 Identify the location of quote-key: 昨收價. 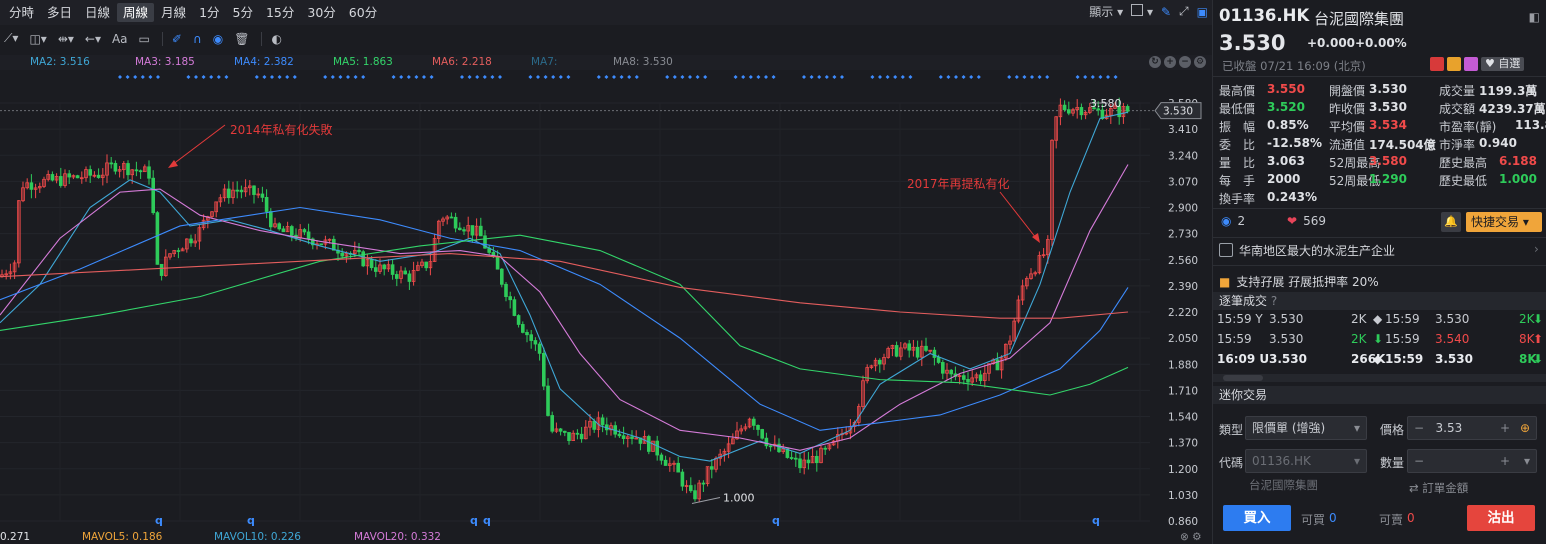
(1347, 109).